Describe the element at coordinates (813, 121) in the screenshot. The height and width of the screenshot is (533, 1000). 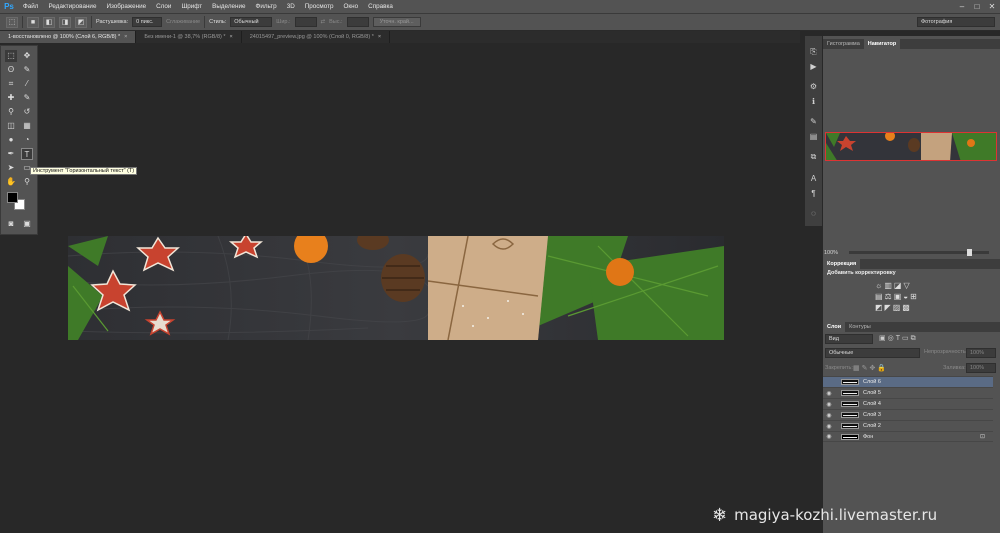
I see `brush-panel-icon: ✎` at that location.